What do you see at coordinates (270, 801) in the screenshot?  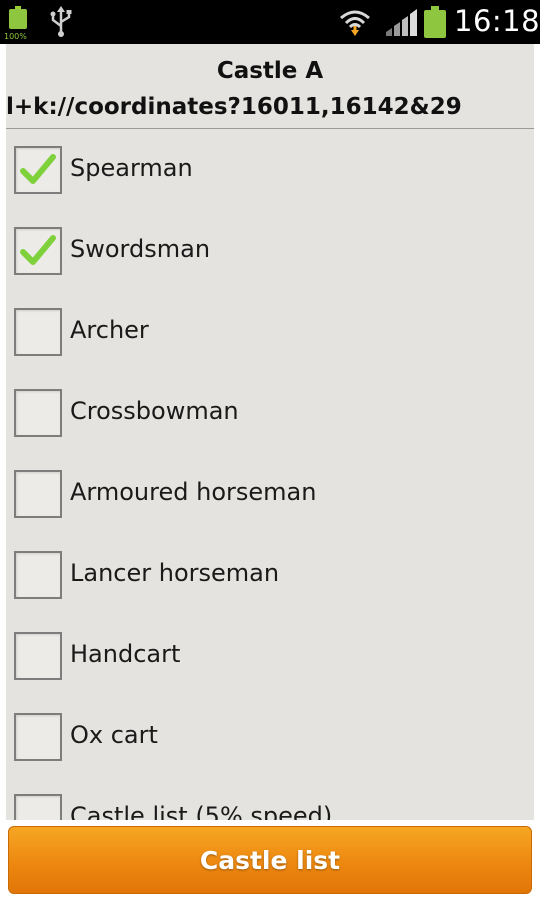 I see `unit-item-castle-list: Castle list (5% speed)` at bounding box center [270, 801].